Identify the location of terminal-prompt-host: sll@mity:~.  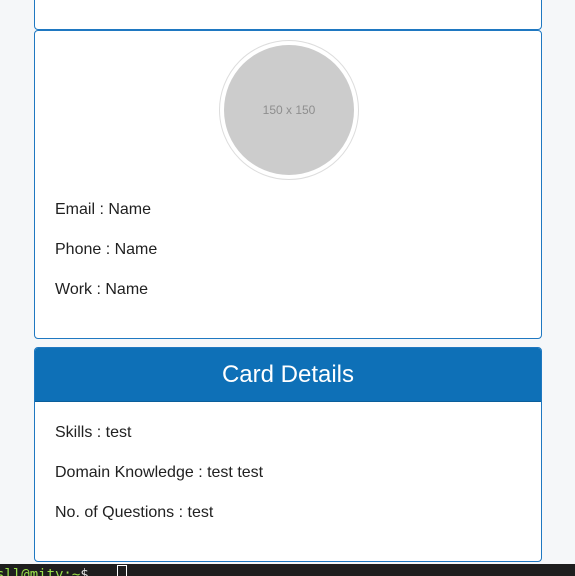
(40, 571).